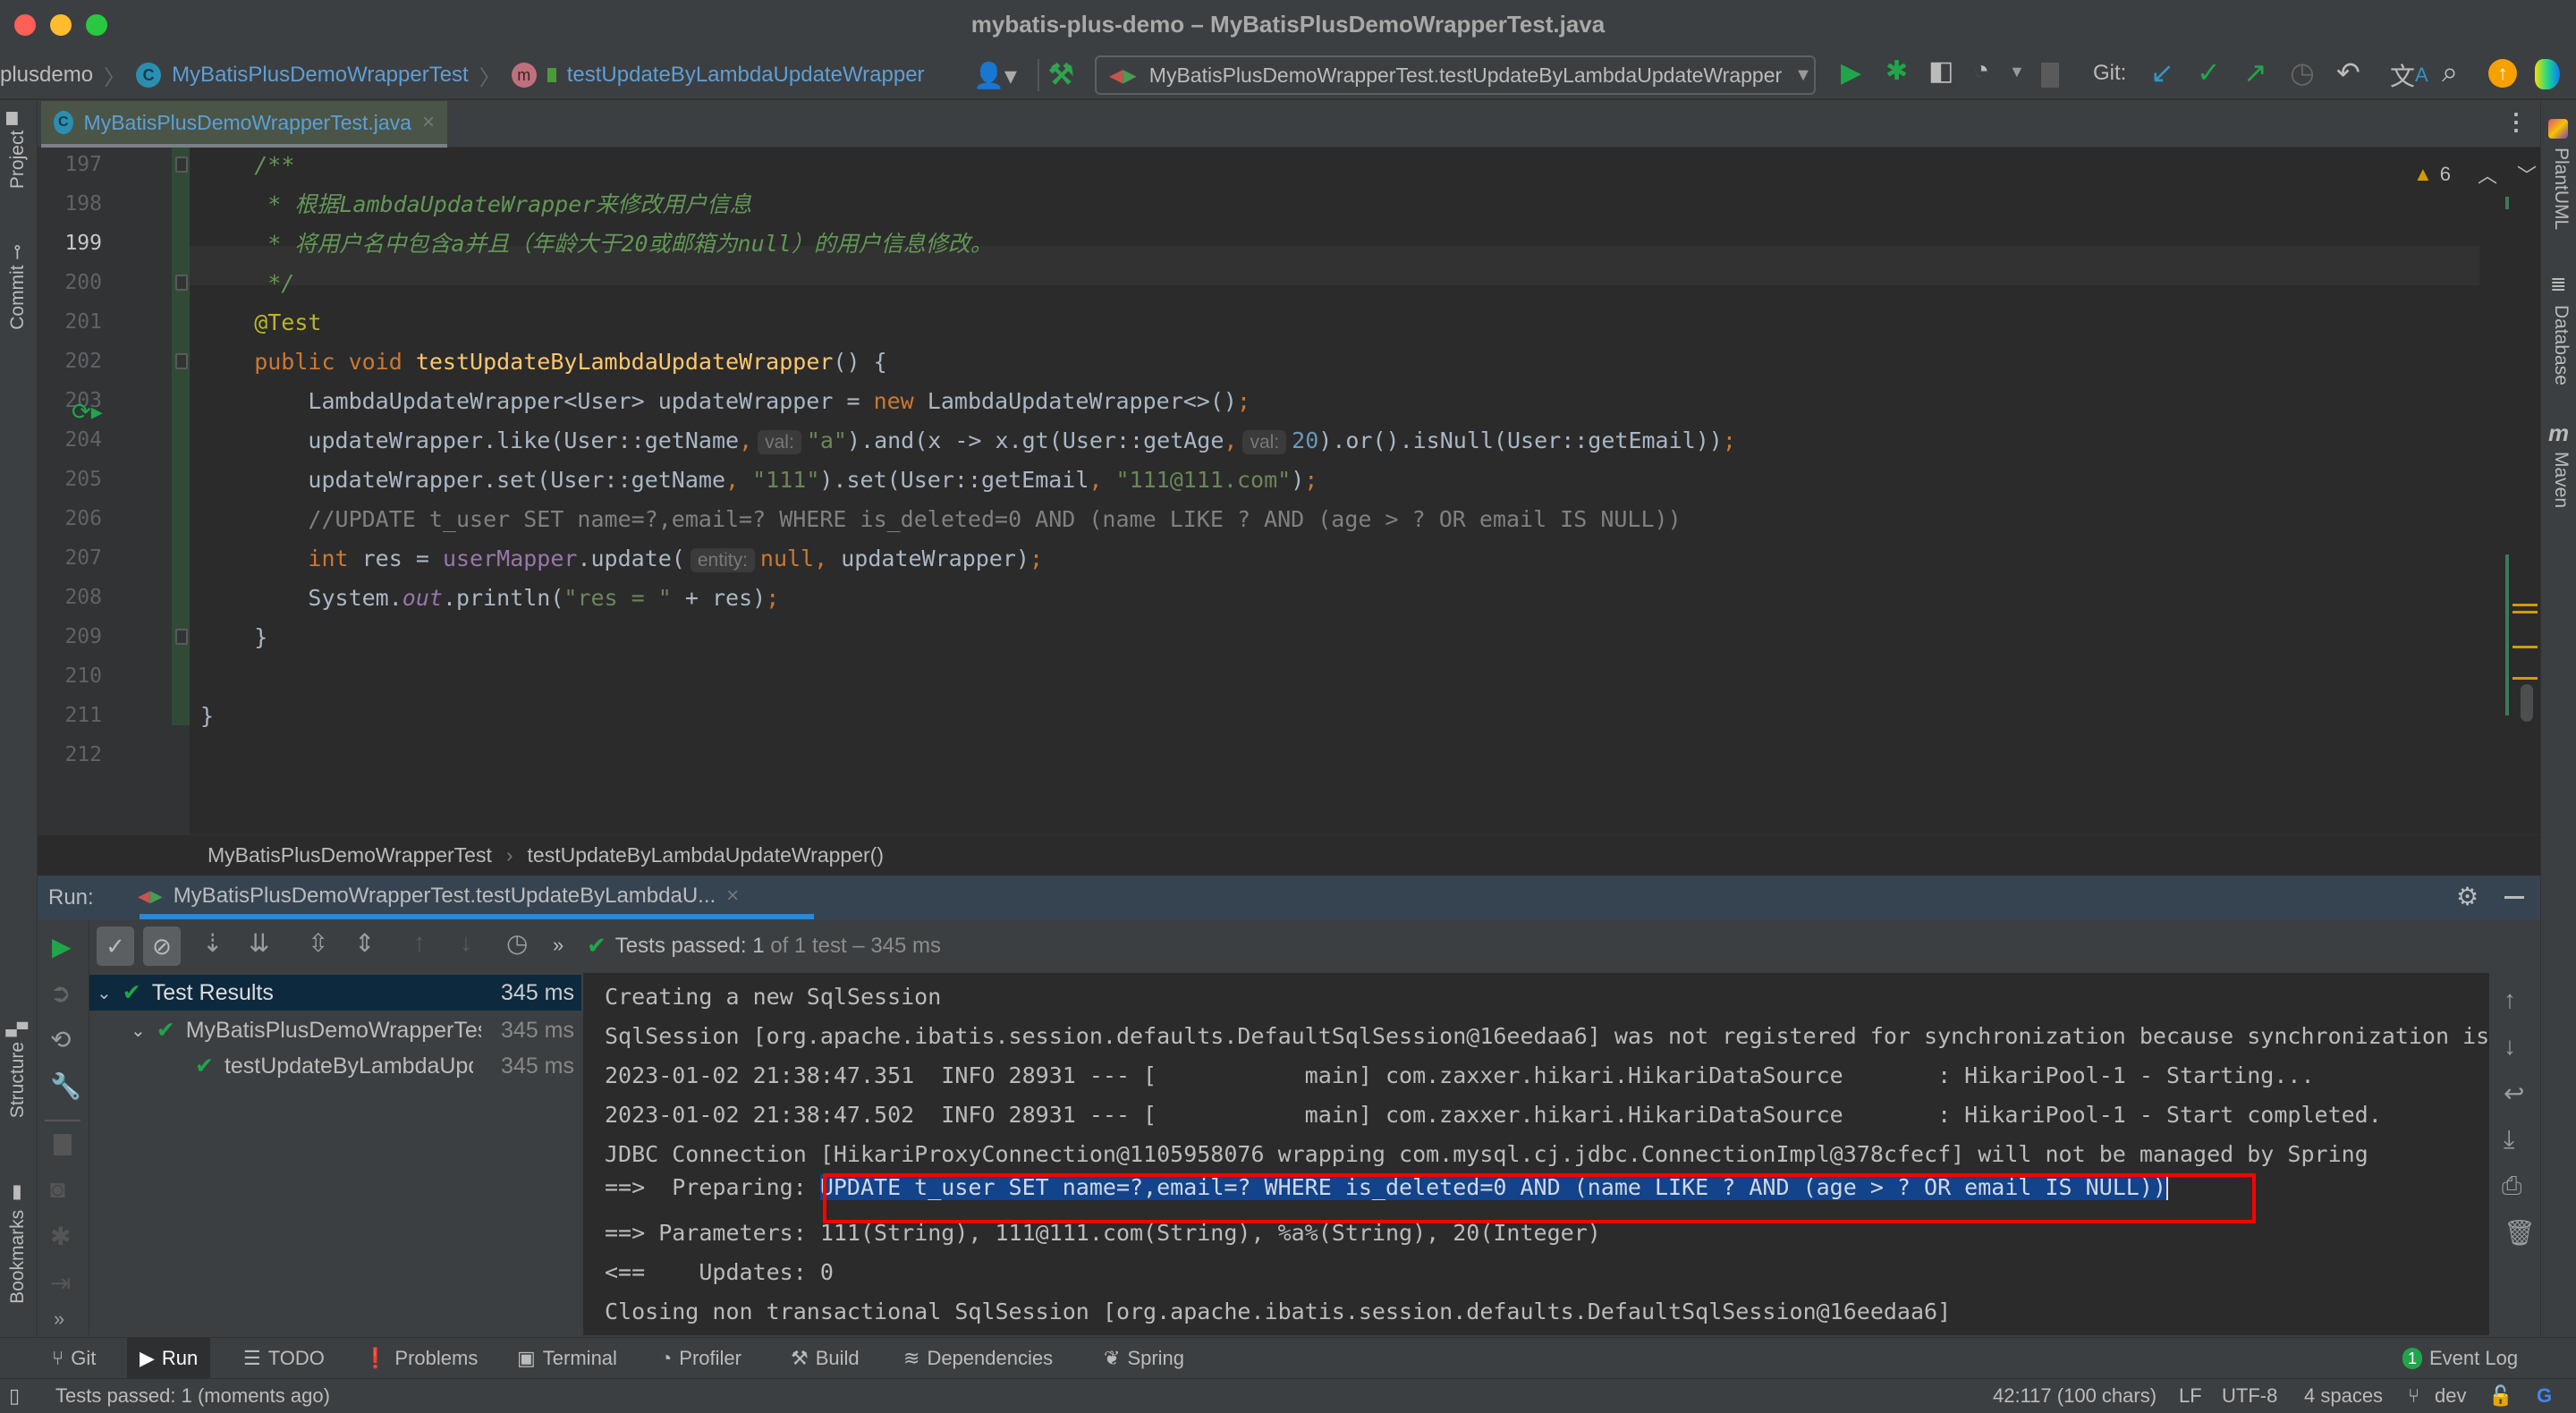 This screenshot has width=2576, height=1413. I want to click on git-branch: dev, so click(2450, 1396).